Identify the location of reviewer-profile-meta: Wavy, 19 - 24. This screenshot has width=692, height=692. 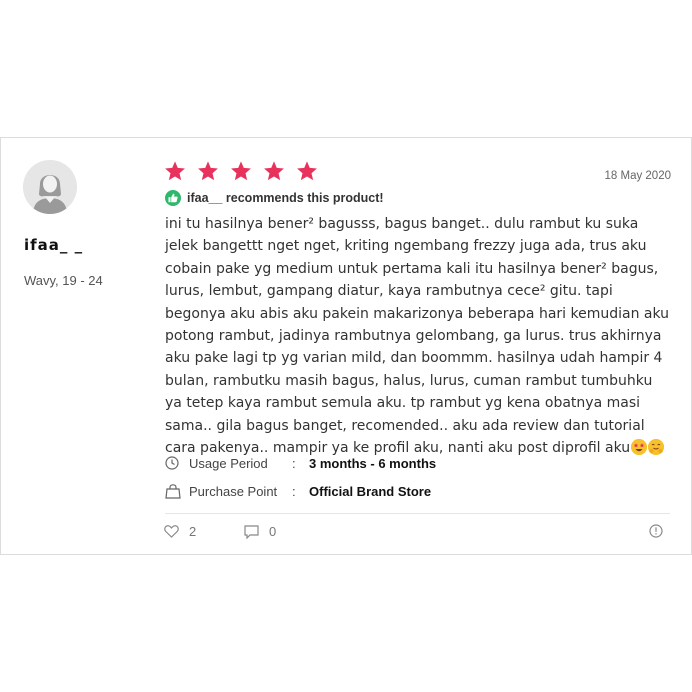
(63, 280).